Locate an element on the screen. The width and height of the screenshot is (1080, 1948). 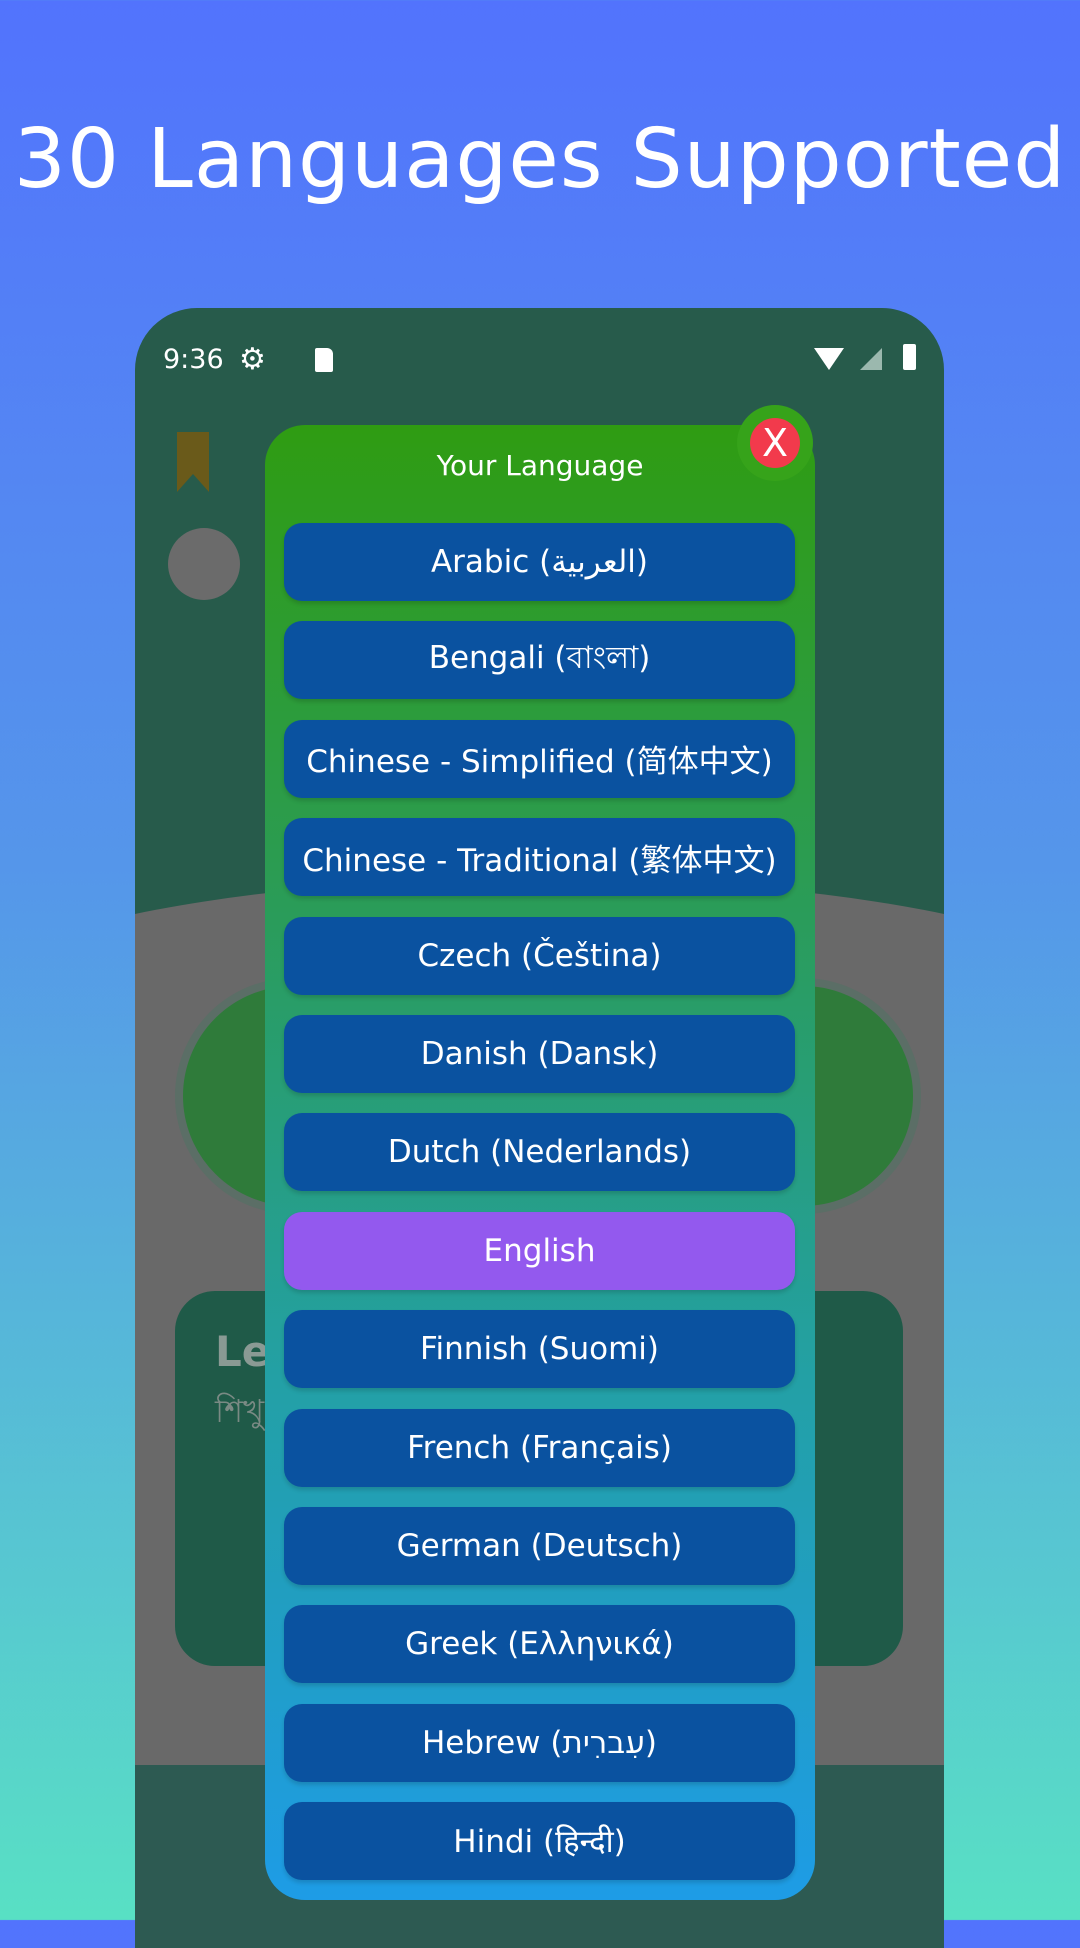
card-subtitle: শিখু is located at coordinates (240, 1411).